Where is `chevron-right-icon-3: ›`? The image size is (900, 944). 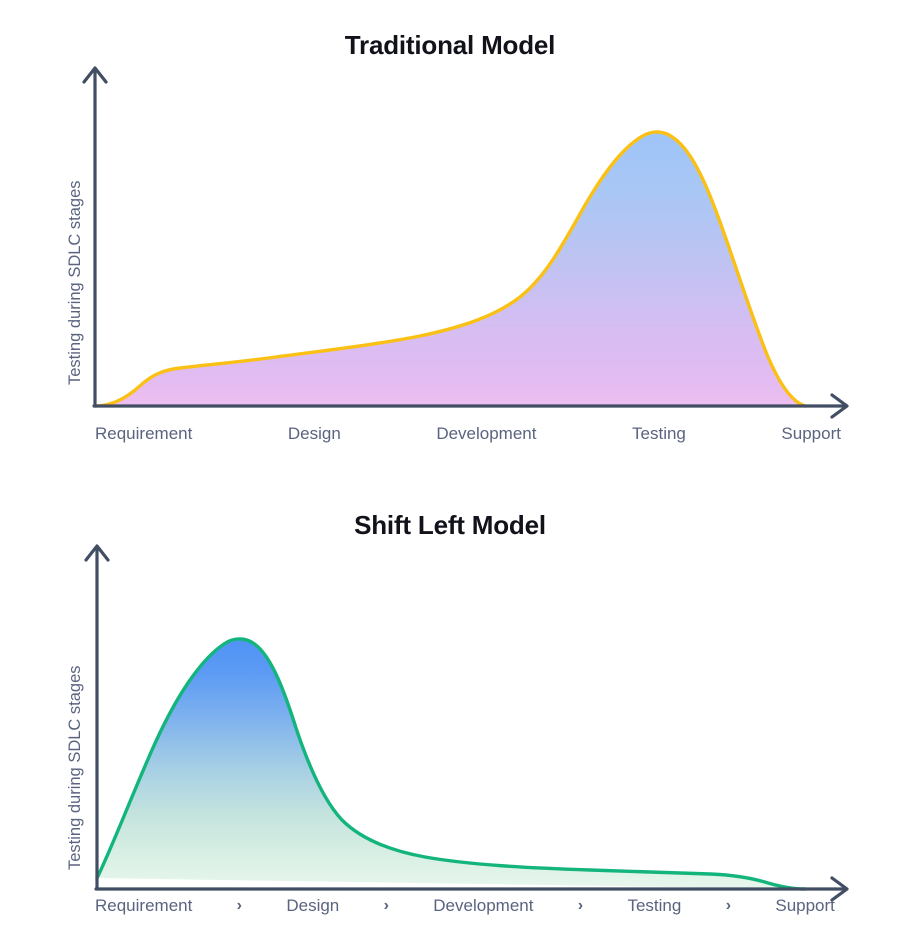 chevron-right-icon-3: › is located at coordinates (580, 905).